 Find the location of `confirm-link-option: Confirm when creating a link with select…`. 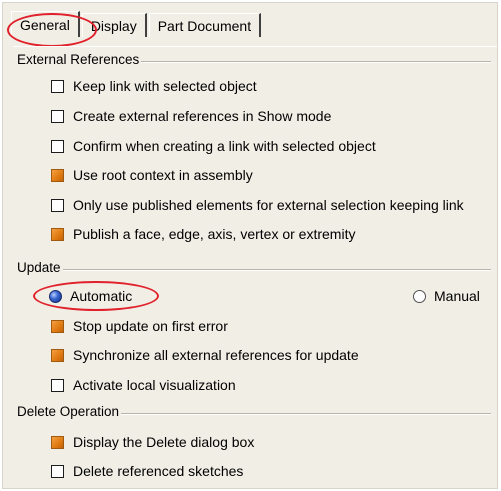

confirm-link-option: Confirm when creating a link with select… is located at coordinates (213, 146).